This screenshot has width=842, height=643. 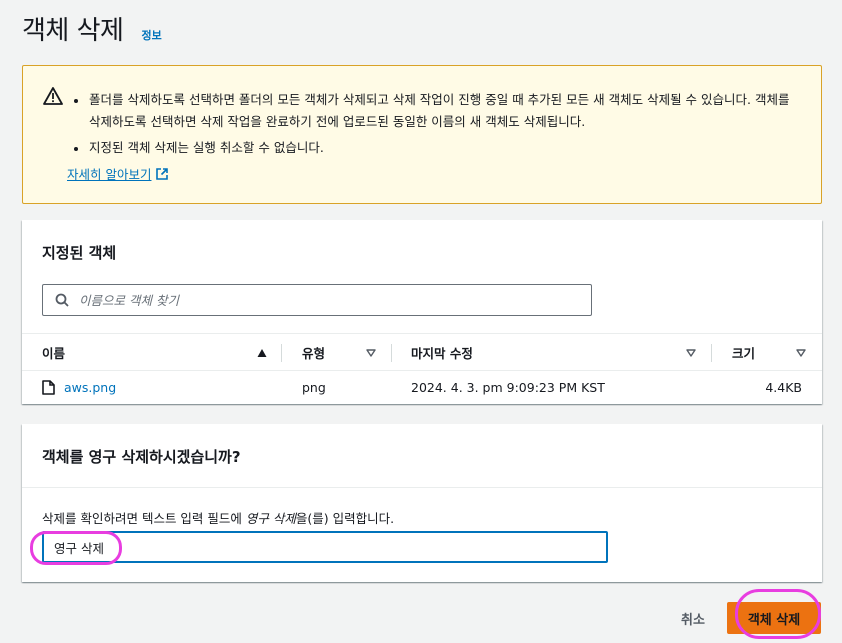 I want to click on cell-name: aws.png, so click(x=79, y=387).